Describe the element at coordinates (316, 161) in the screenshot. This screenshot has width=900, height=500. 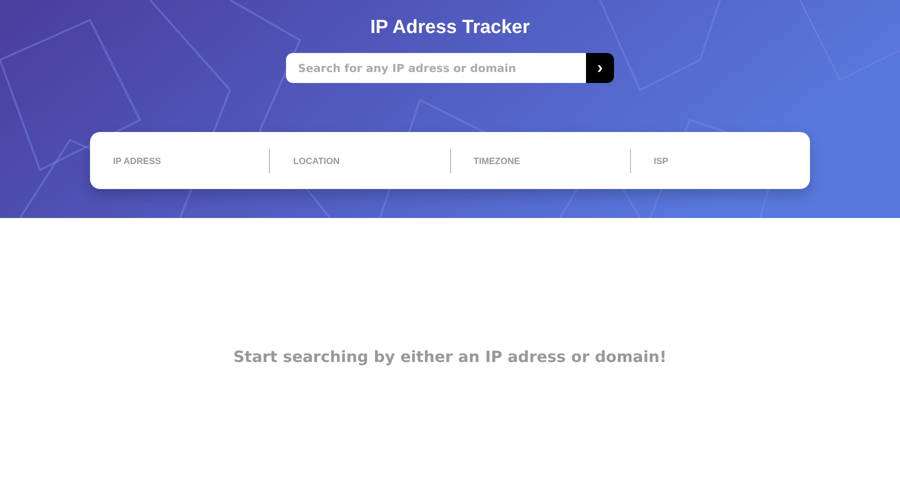
I see `field-label: LOCATION` at that location.